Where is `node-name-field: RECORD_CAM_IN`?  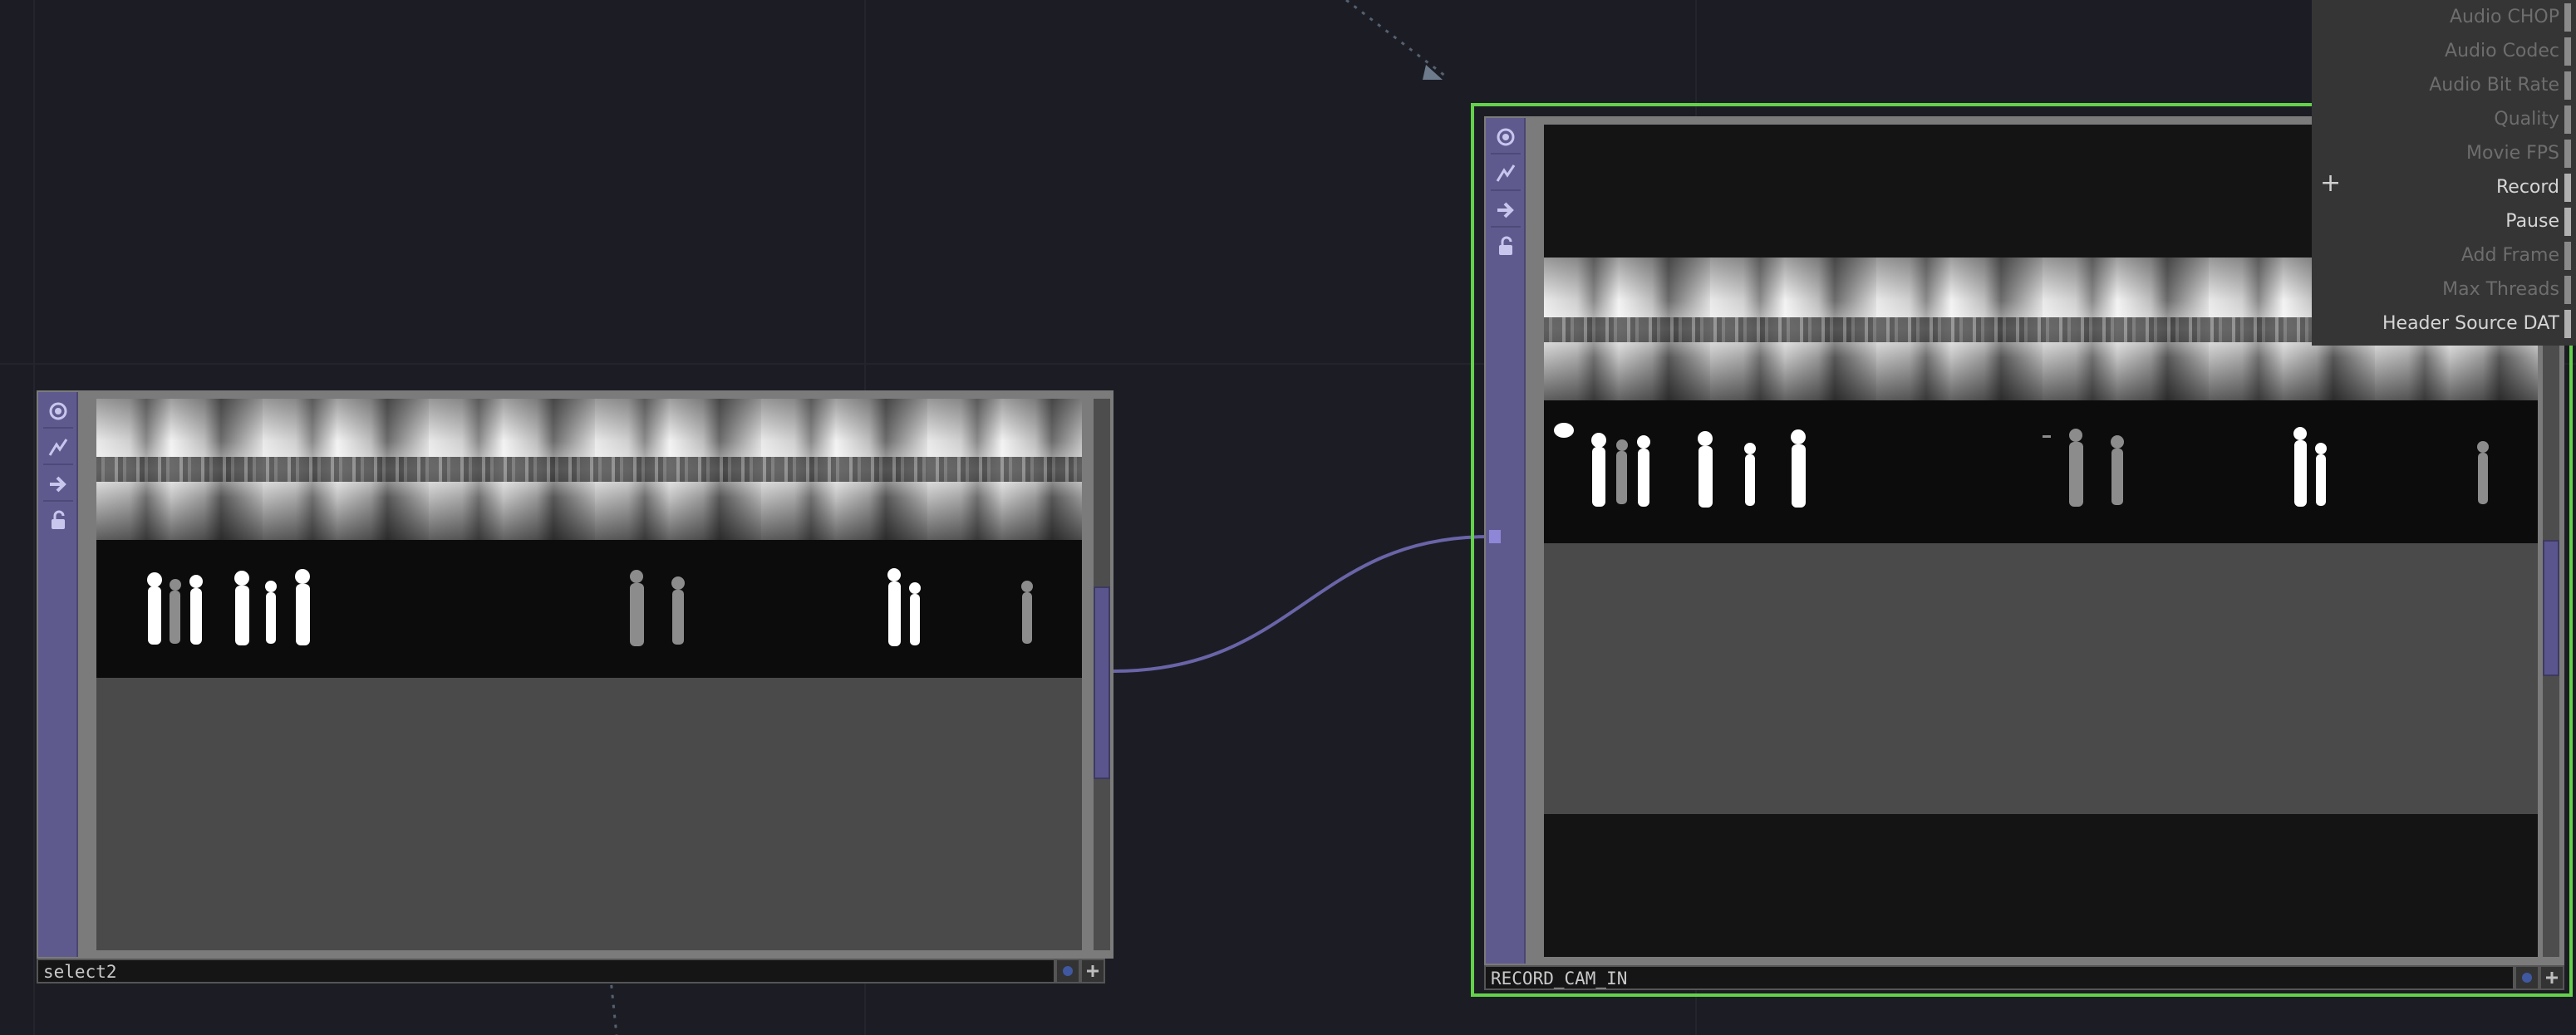
node-name-field: RECORD_CAM_IN is located at coordinates (1999, 977).